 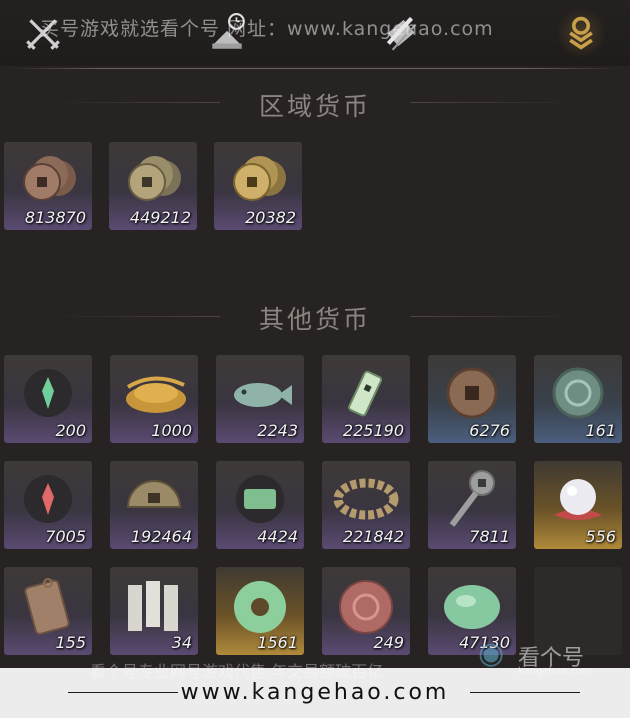 I want to click on item-quantity: 449212, so click(x=160, y=217).